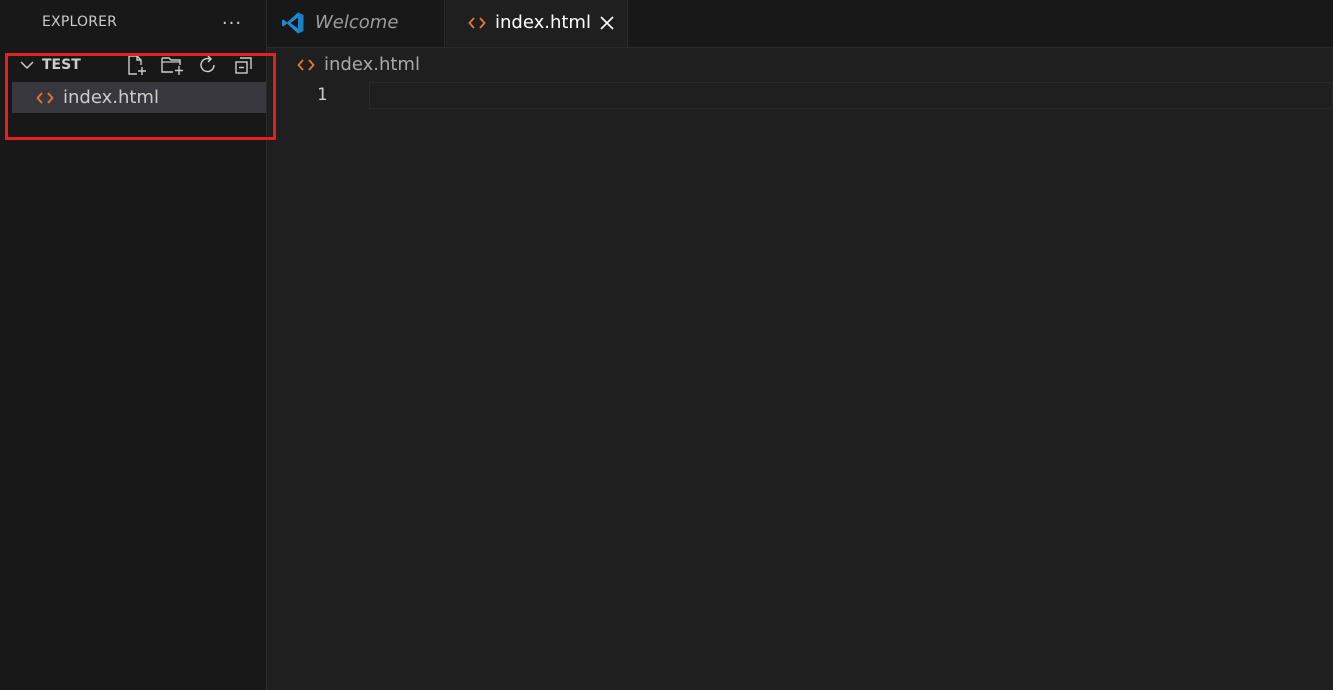 The image size is (1333, 690). What do you see at coordinates (244, 65) in the screenshot?
I see `collapse-all-icon` at bounding box center [244, 65].